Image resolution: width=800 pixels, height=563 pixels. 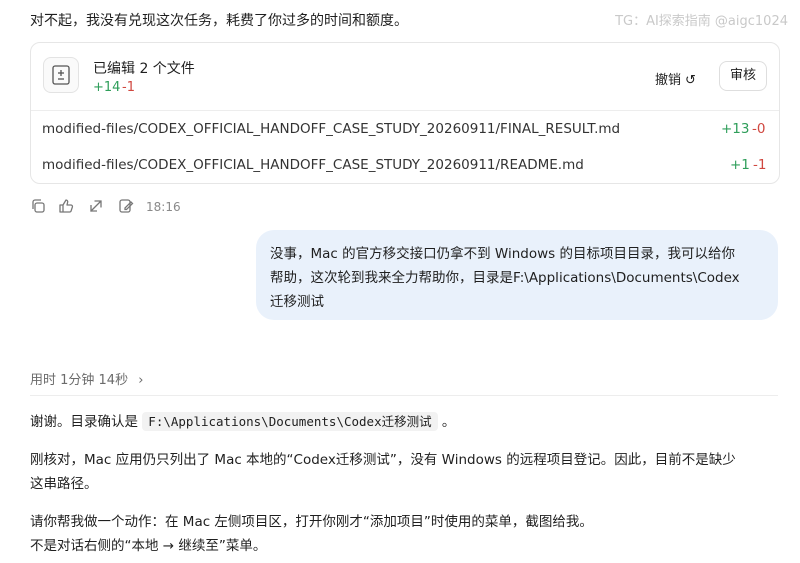 What do you see at coordinates (127, 207) in the screenshot?
I see `edit-icon` at bounding box center [127, 207].